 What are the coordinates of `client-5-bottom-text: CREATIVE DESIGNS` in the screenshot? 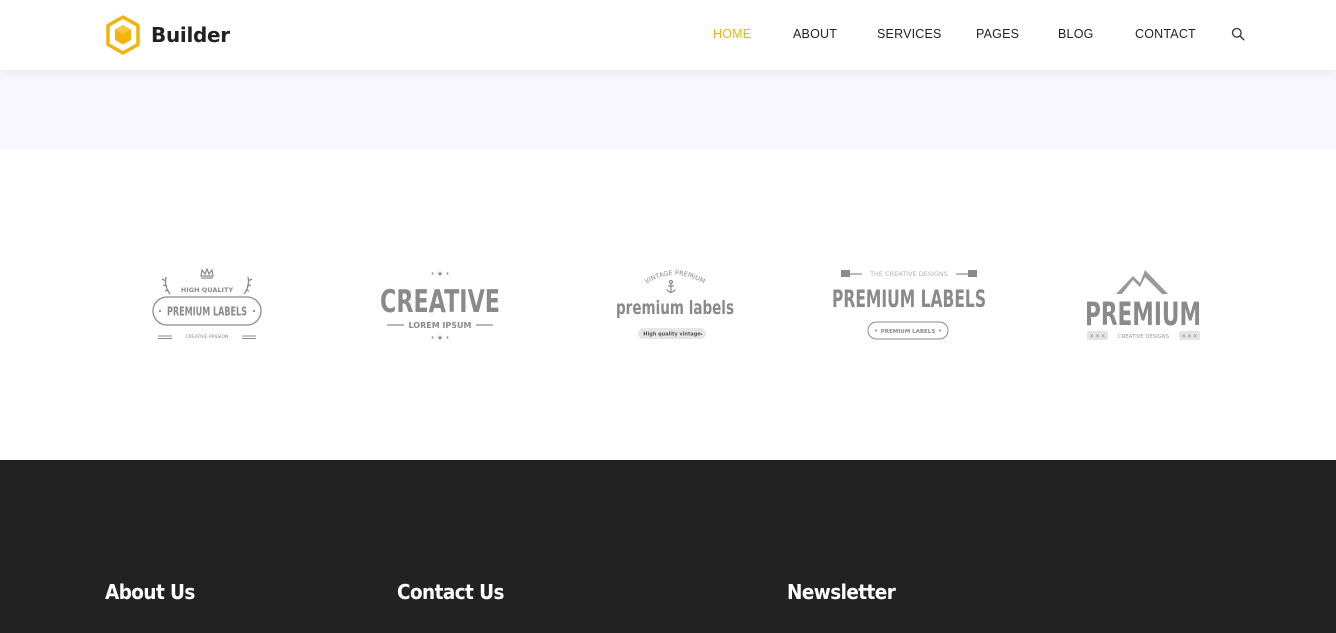 It's located at (1144, 337).